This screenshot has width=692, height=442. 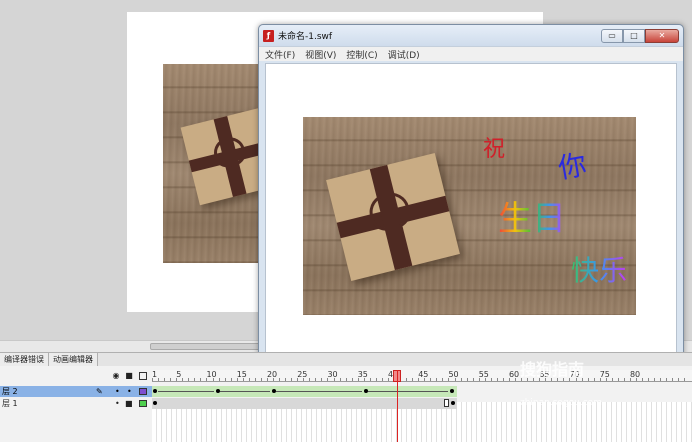 What do you see at coordinates (483, 374) in the screenshot?
I see `ruler-label: 55` at bounding box center [483, 374].